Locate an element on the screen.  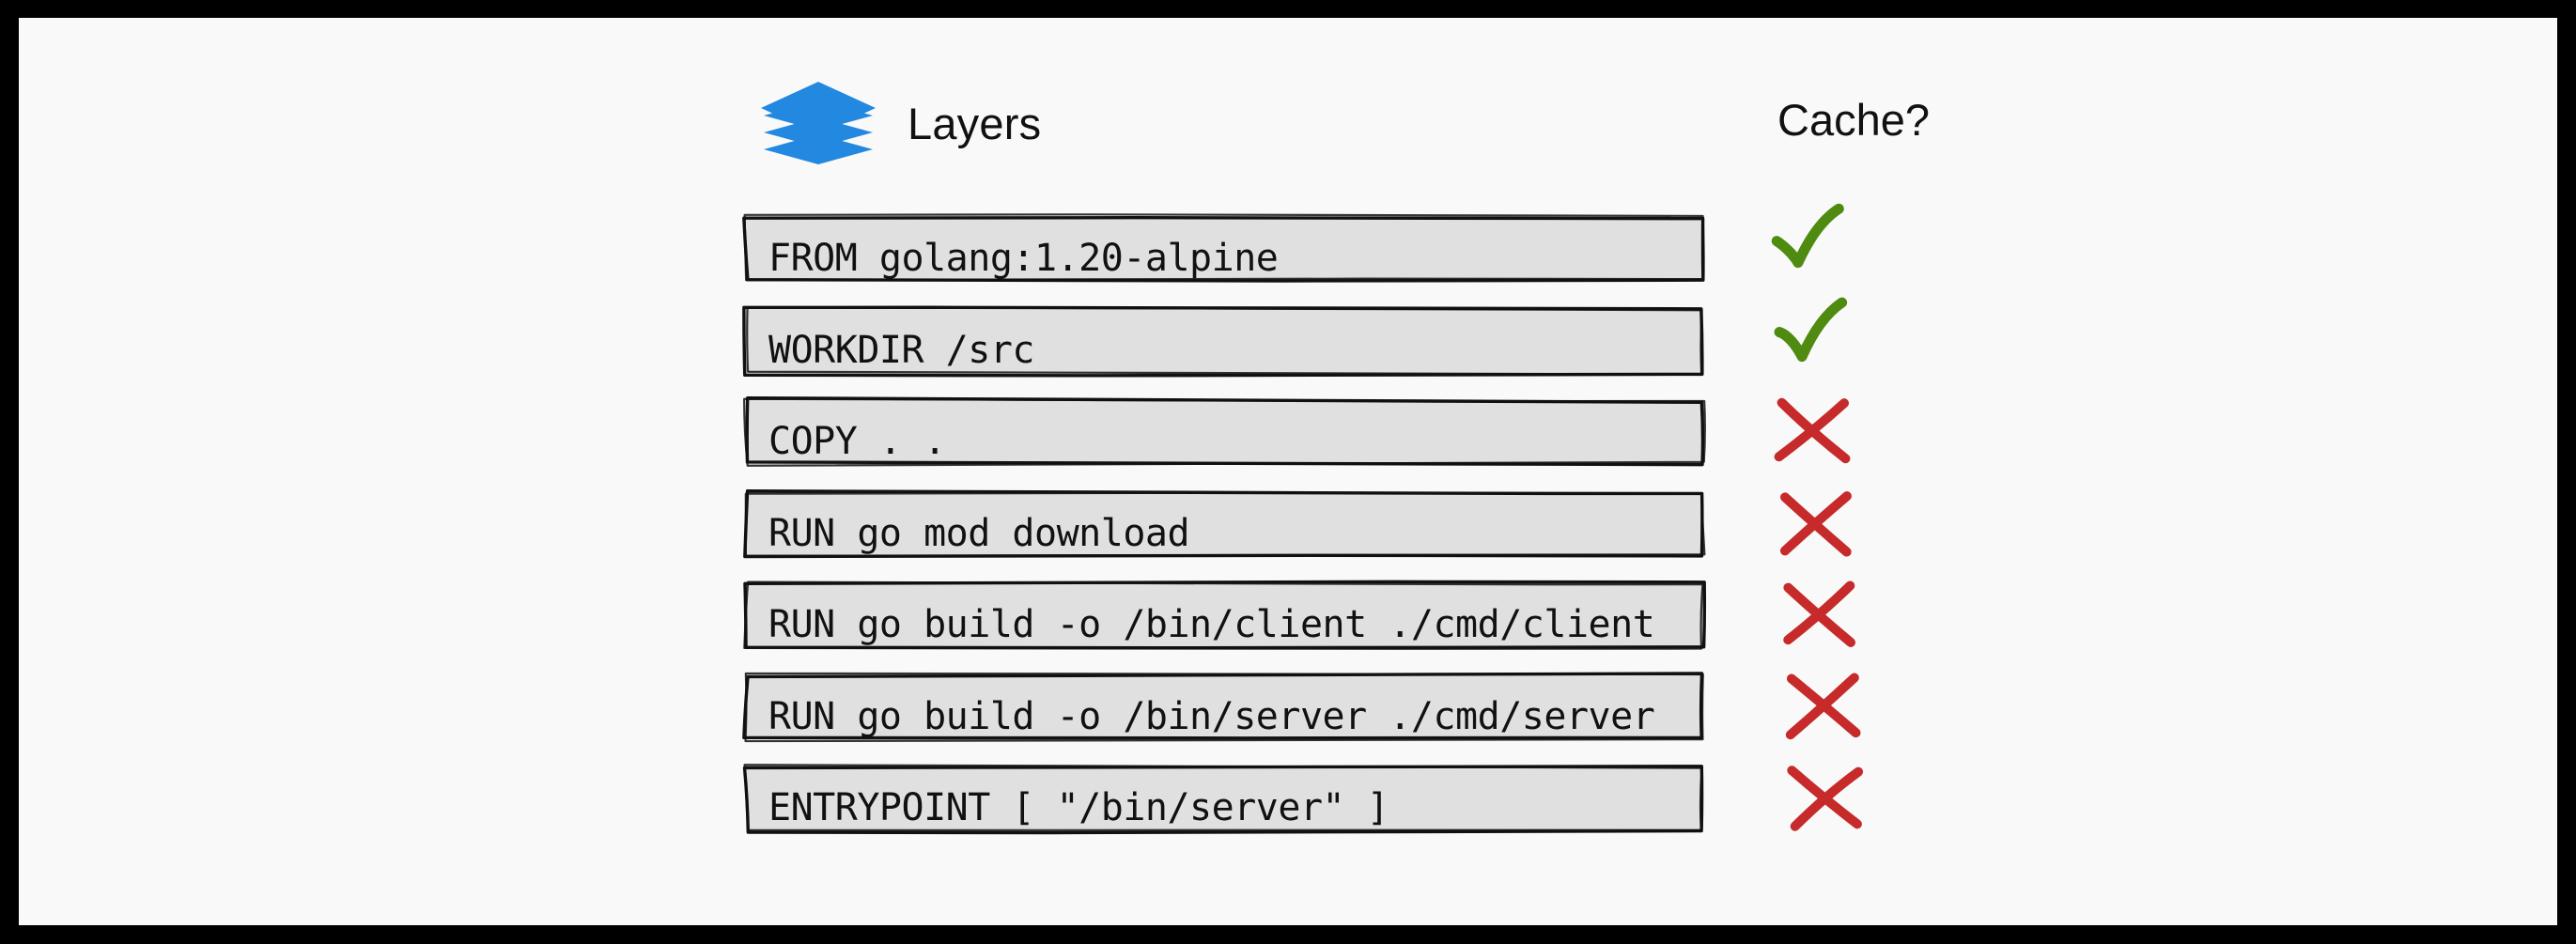
layer-instruction-box: COPY . . is located at coordinates (1226, 432).